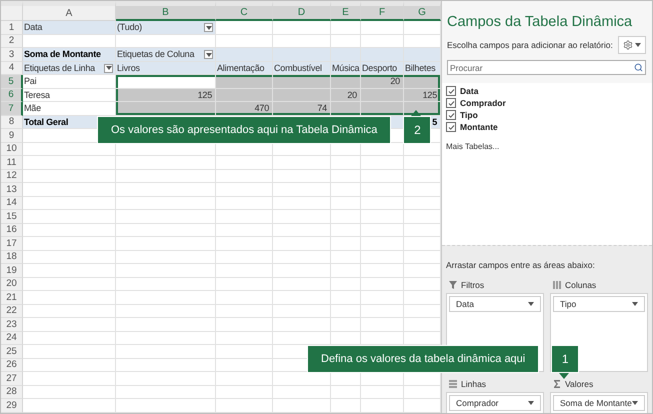  Describe the element at coordinates (346, 68) in the screenshot. I see `table-cell: Música` at that location.